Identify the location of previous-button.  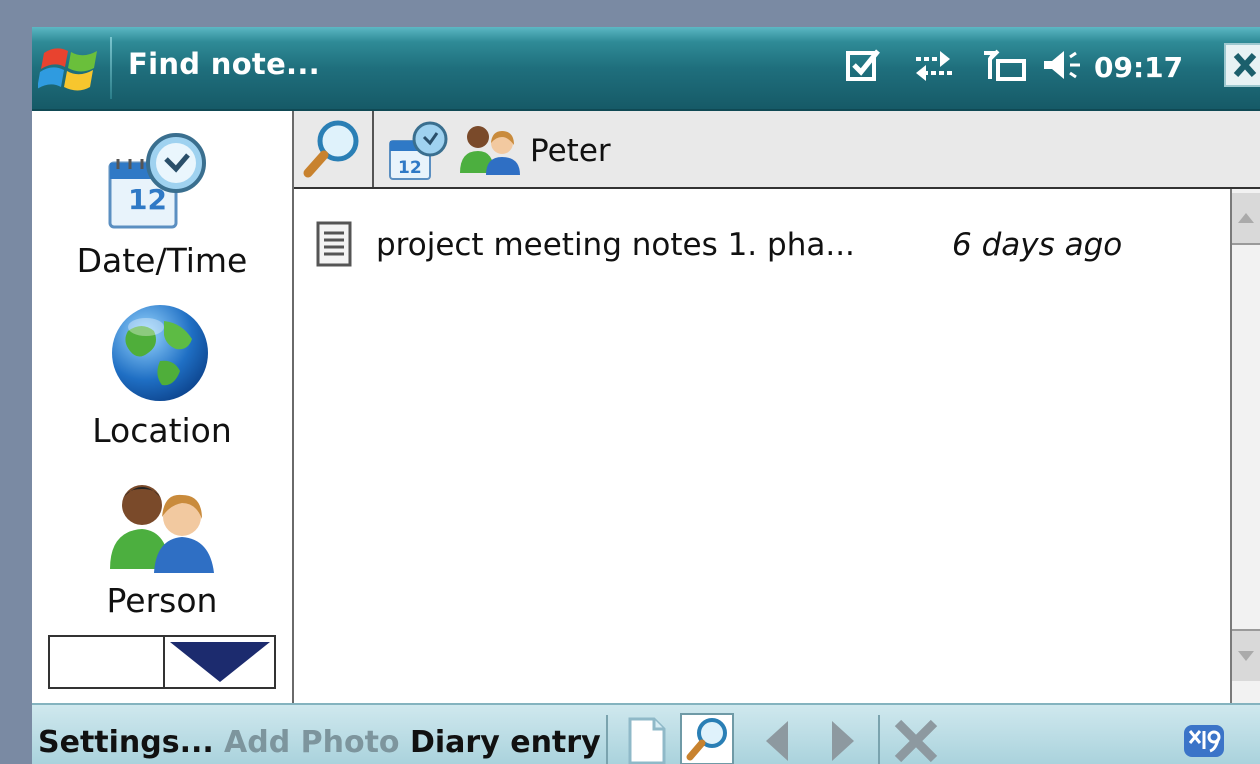
(779, 738).